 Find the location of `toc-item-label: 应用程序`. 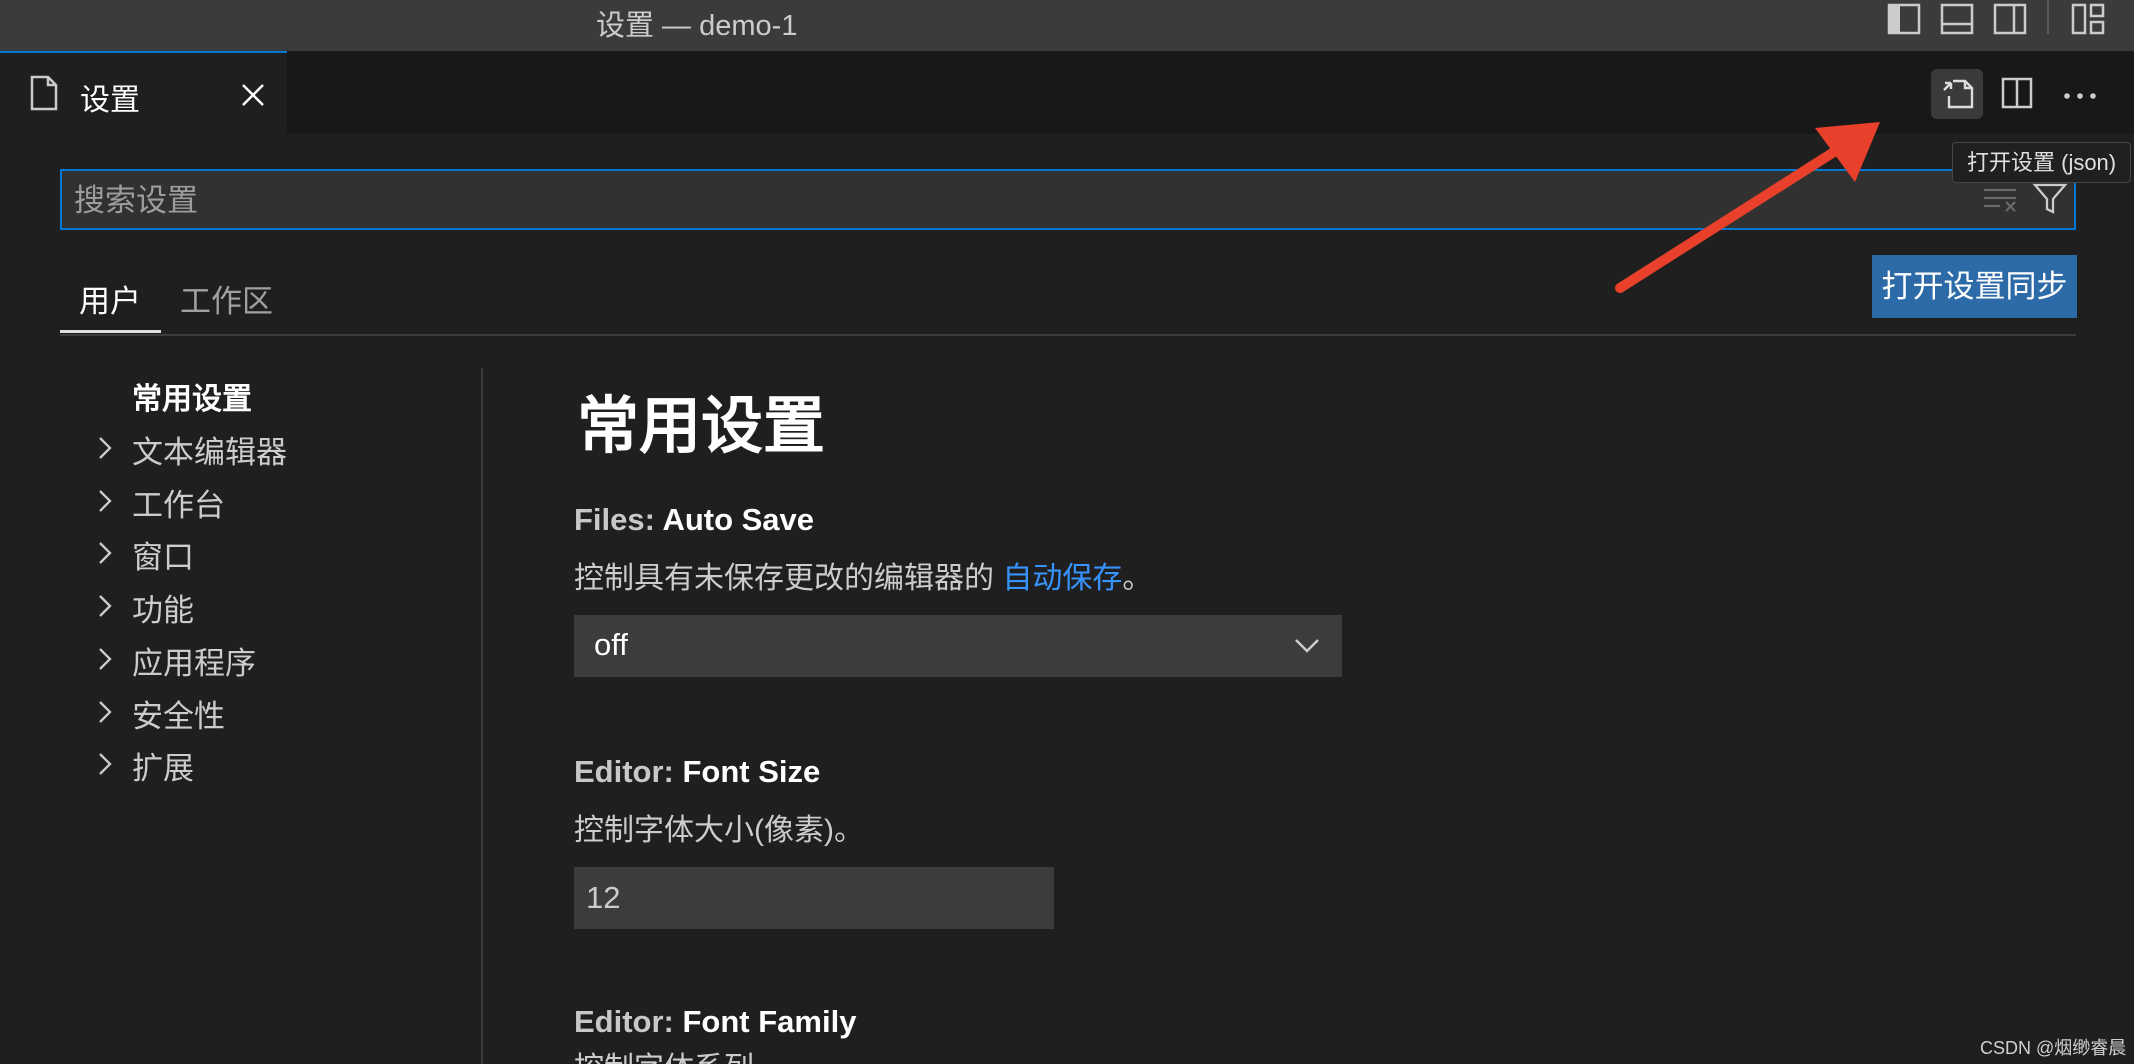

toc-item-label: 应用程序 is located at coordinates (194, 663).